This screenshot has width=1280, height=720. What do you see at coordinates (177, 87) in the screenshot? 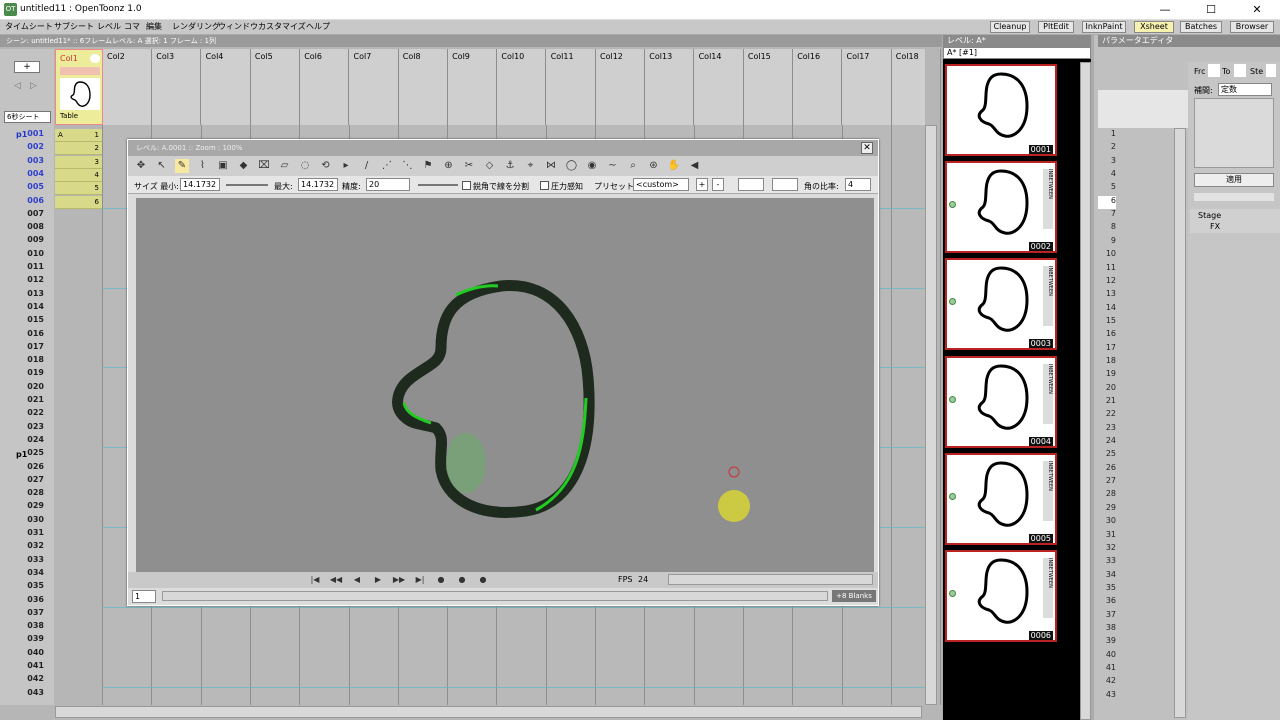
I see `column-header: Col3` at bounding box center [177, 87].